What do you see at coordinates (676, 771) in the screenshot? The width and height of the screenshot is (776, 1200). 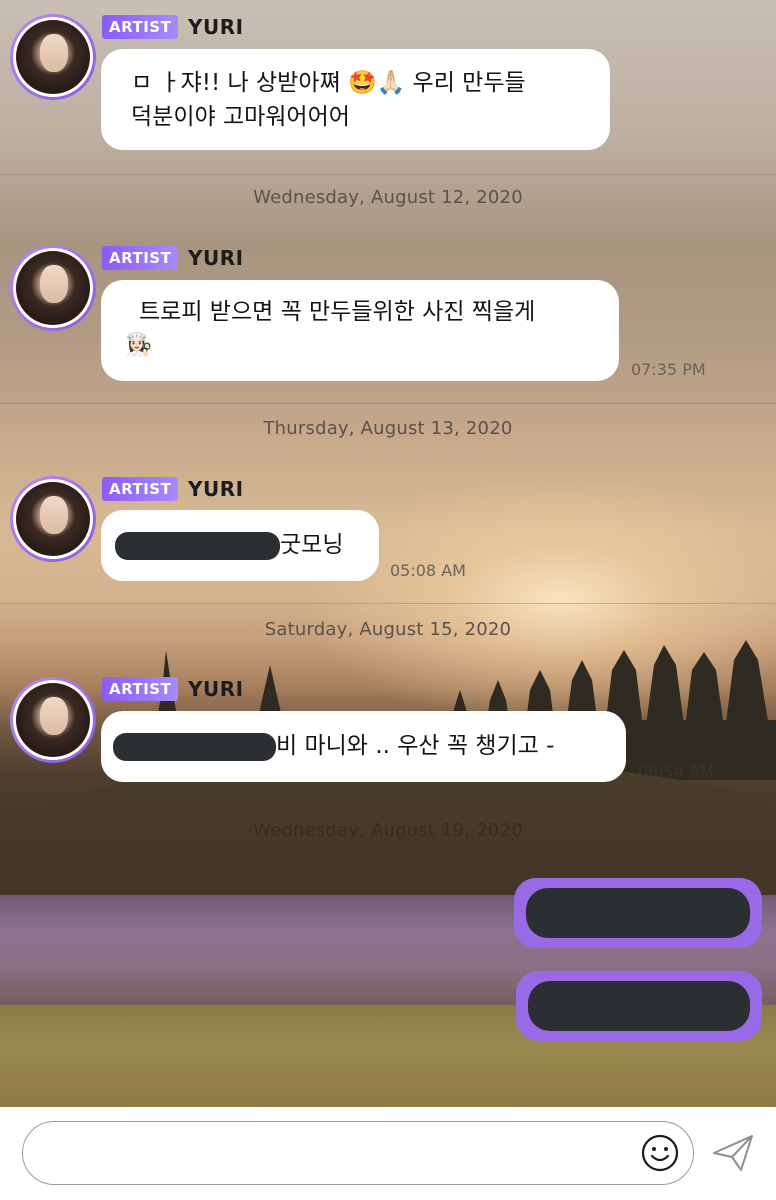 I see `message-time: 06:54 AM` at bounding box center [676, 771].